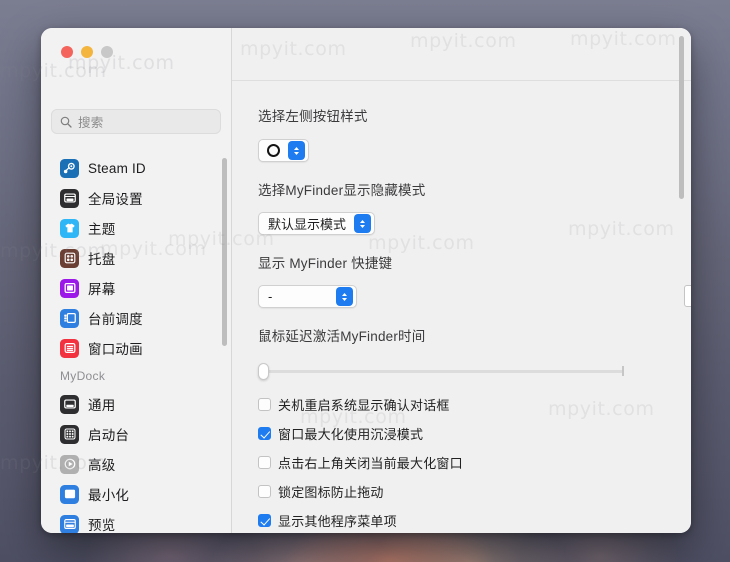  I want to click on sidebar-item-label: 主题, so click(102, 229).